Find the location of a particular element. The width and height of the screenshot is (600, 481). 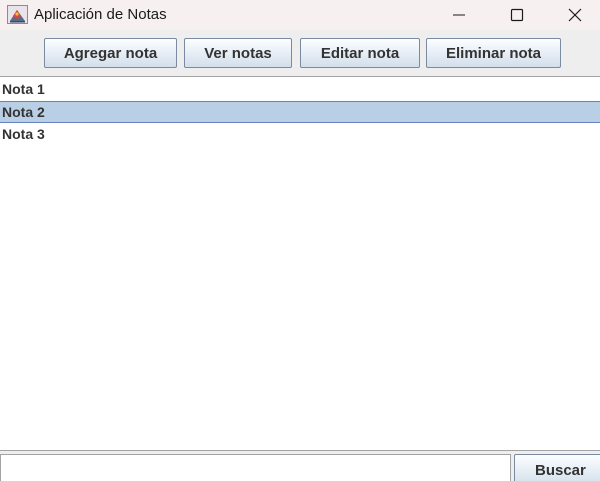

title-bar: Aplicación de Notas is located at coordinates (300, 15).